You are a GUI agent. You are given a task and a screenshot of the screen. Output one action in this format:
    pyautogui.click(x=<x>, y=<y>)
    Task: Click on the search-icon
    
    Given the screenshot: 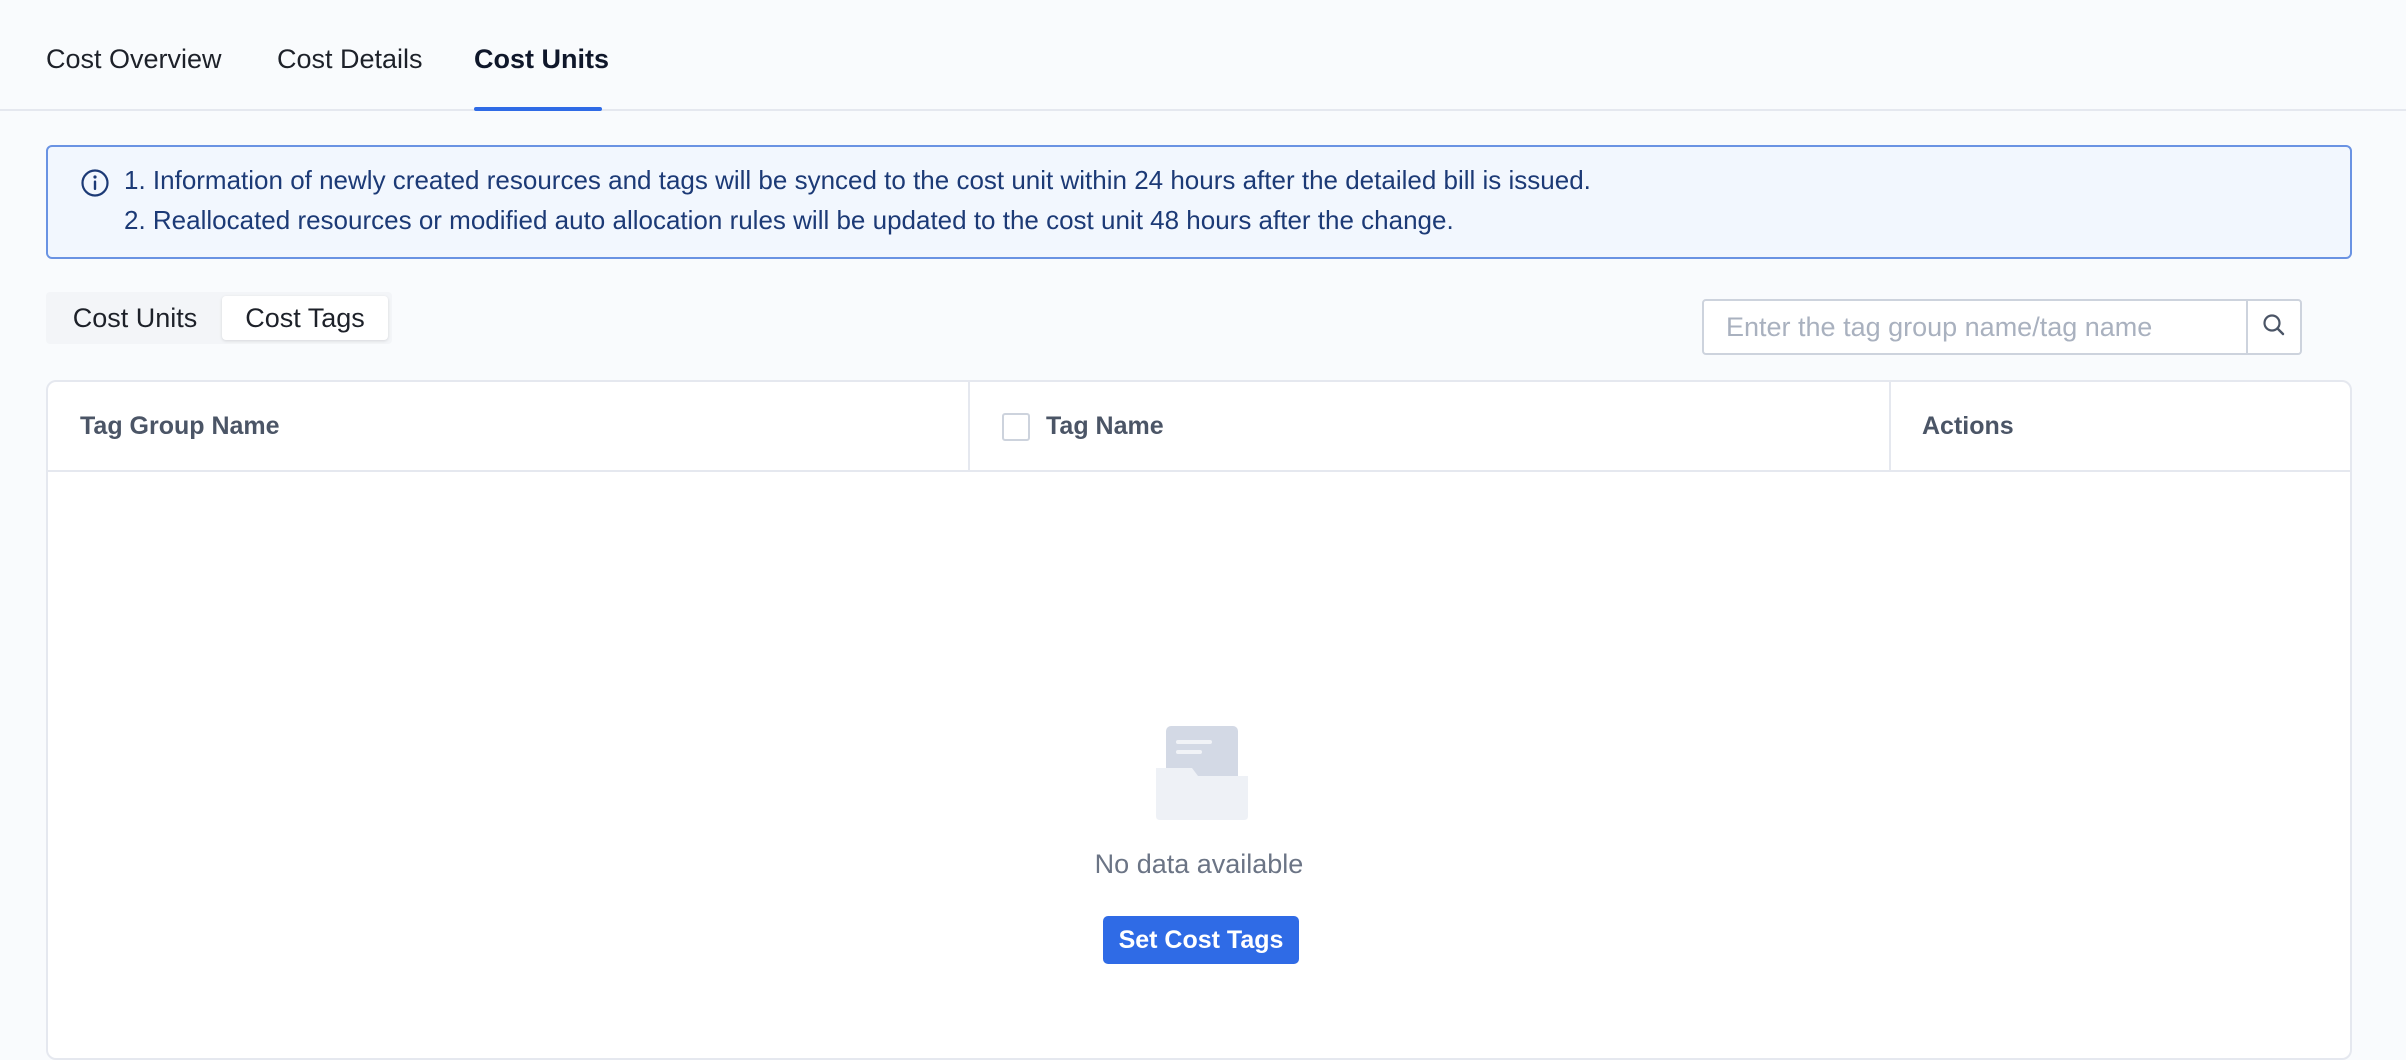 What is the action you would take?
    pyautogui.click(x=2274, y=327)
    